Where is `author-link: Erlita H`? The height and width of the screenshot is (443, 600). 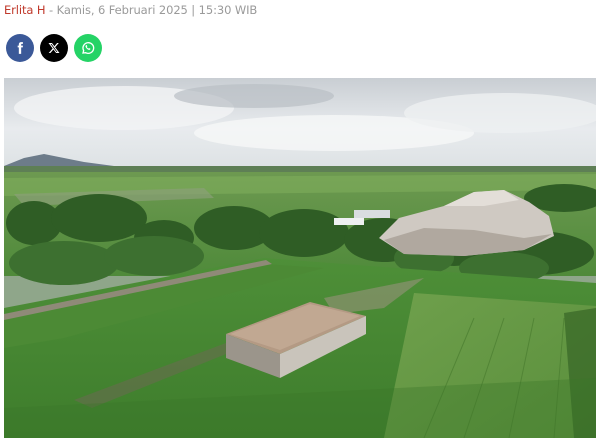
author-link: Erlita H is located at coordinates (25, 10).